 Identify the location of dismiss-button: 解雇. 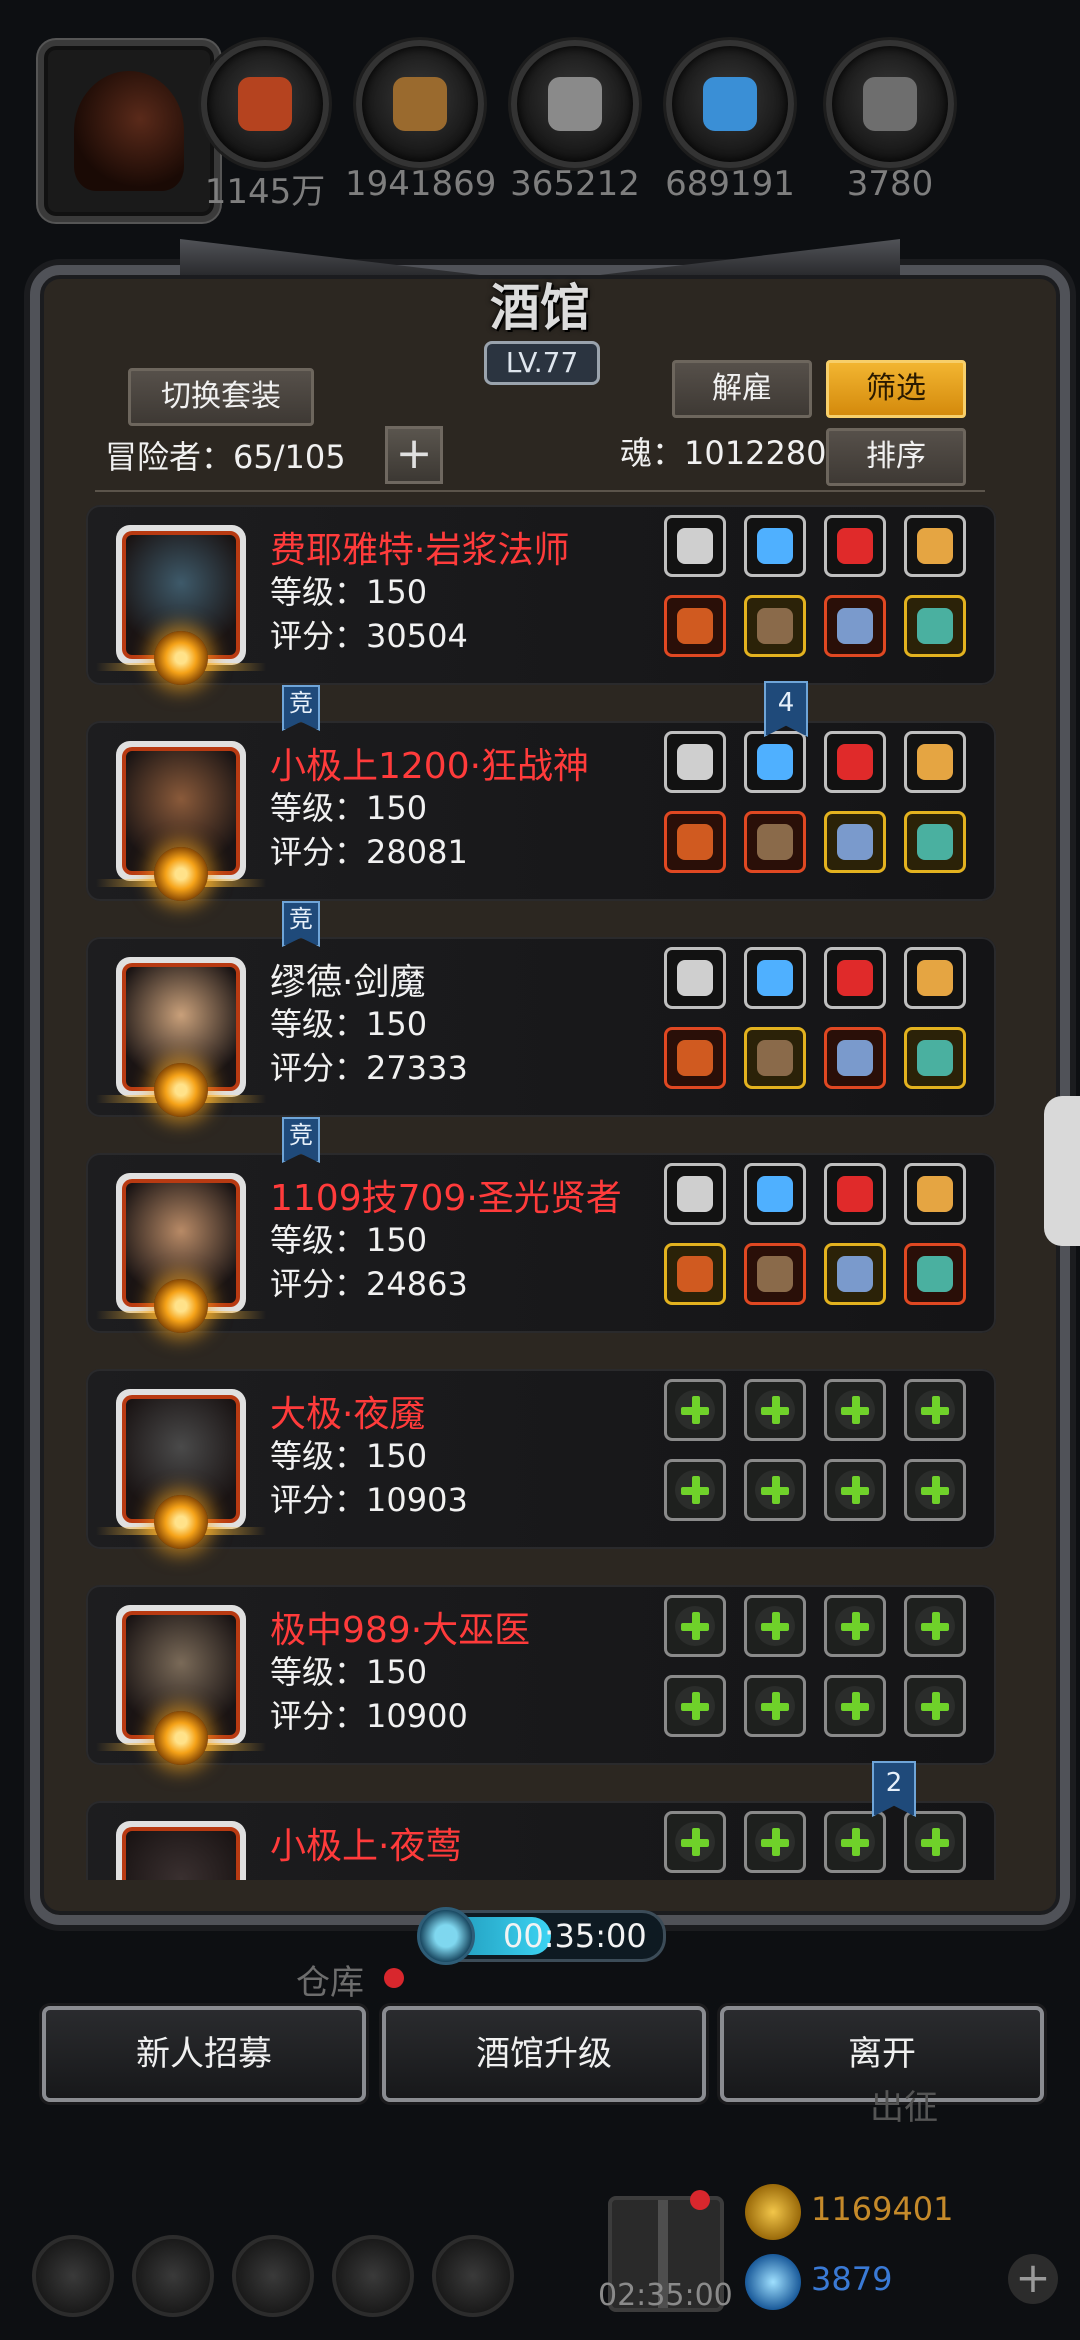
(742, 389).